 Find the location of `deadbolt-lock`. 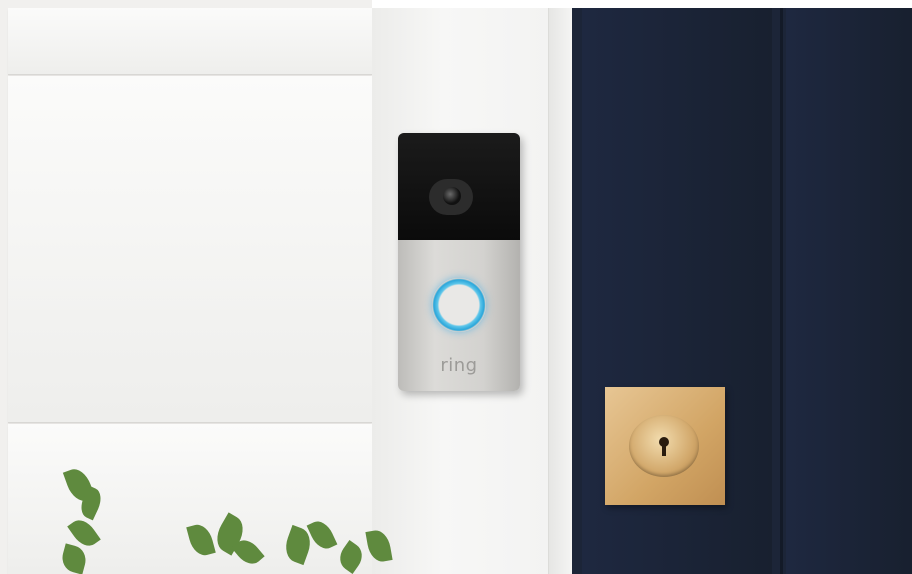

deadbolt-lock is located at coordinates (665, 446).